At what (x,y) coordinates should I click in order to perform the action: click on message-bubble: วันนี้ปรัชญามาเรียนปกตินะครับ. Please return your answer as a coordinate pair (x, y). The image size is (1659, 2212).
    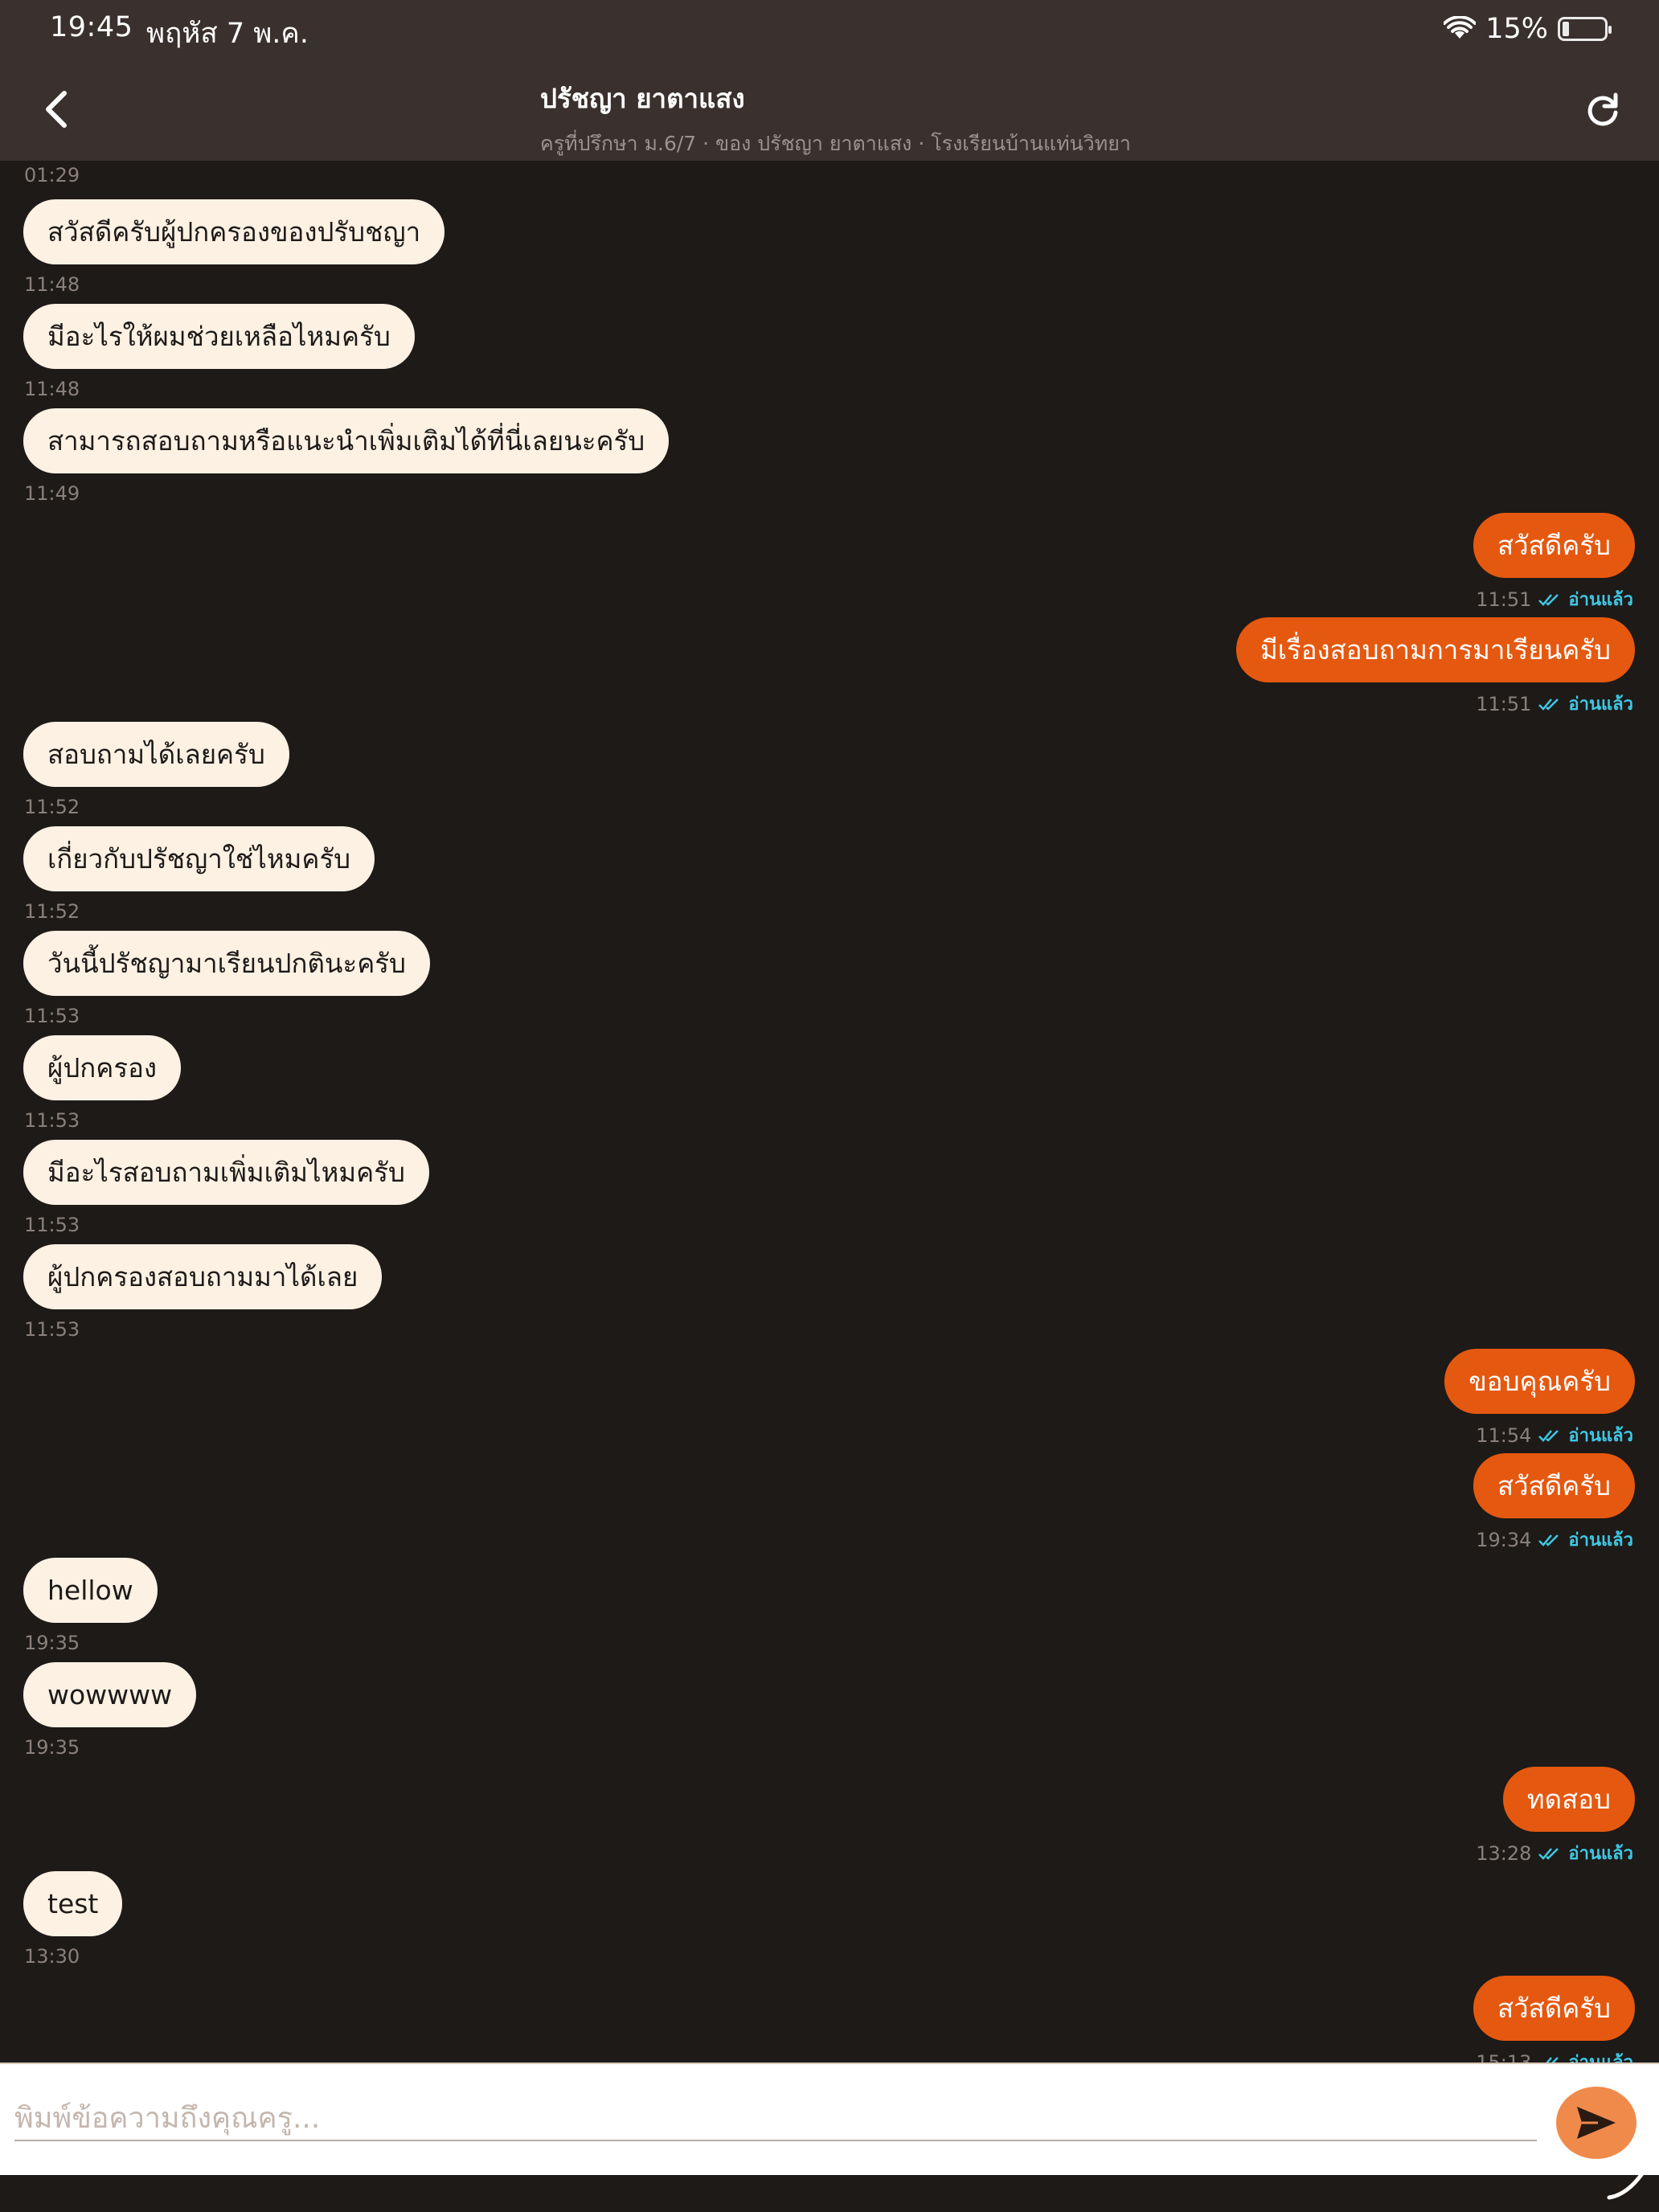
    Looking at the image, I should click on (227, 963).